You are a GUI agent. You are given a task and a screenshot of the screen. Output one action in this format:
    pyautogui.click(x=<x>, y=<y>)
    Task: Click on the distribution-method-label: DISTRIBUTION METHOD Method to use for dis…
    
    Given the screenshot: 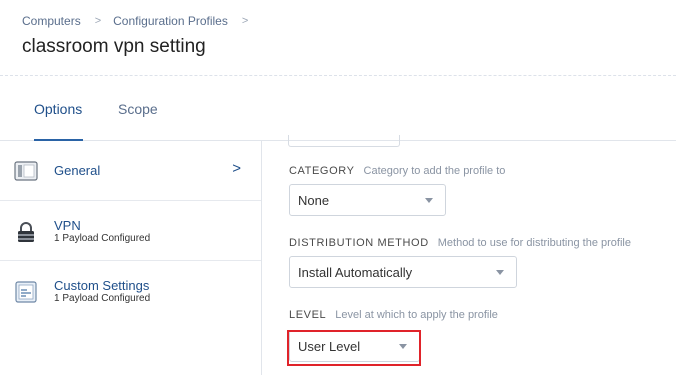 What is the action you would take?
    pyautogui.click(x=460, y=243)
    